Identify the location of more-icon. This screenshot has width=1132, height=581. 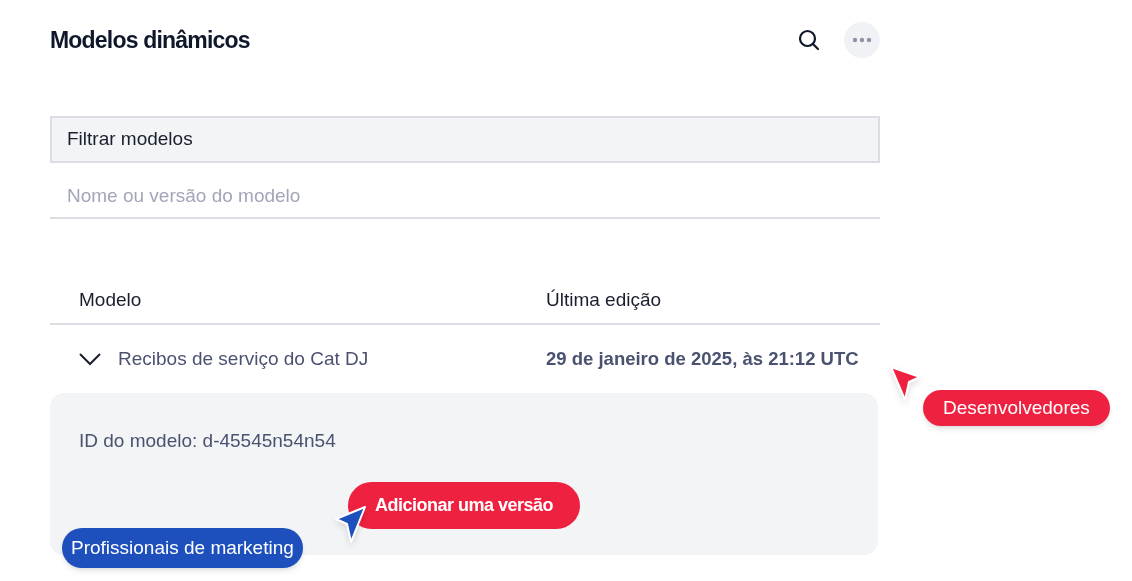
(862, 40).